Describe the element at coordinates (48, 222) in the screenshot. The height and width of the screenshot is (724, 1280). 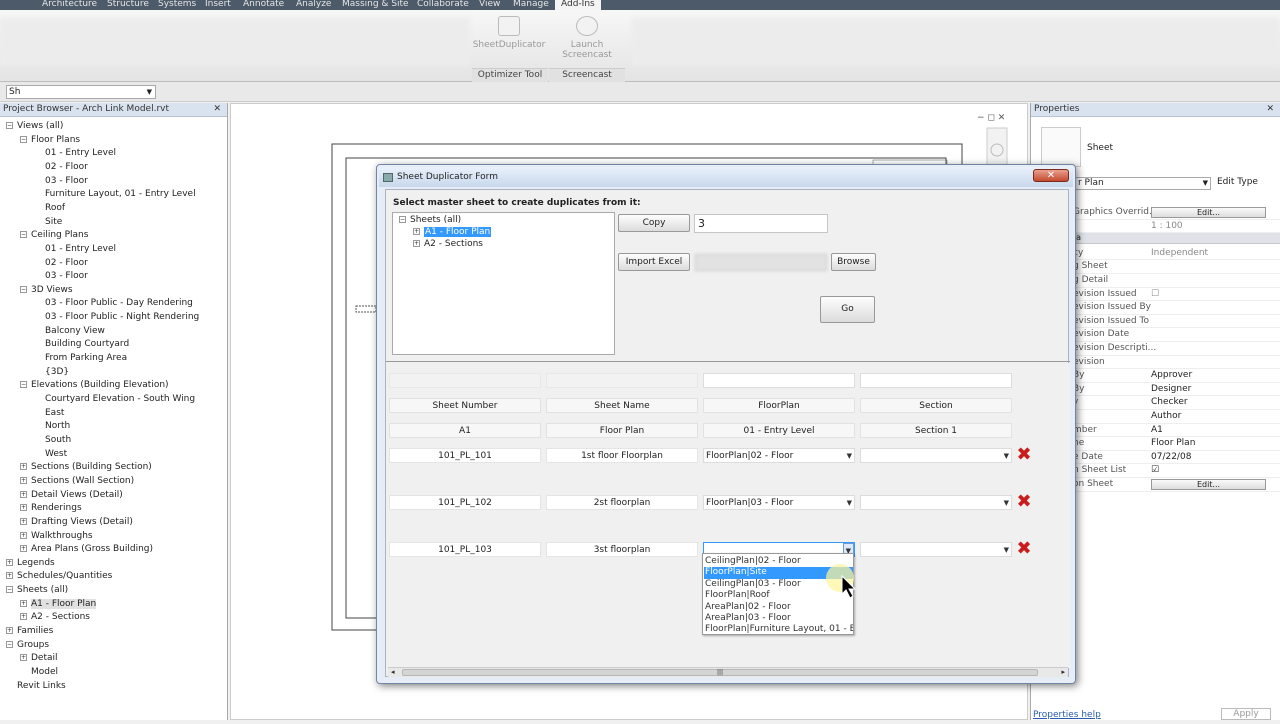
I see `tree-item: Site` at that location.